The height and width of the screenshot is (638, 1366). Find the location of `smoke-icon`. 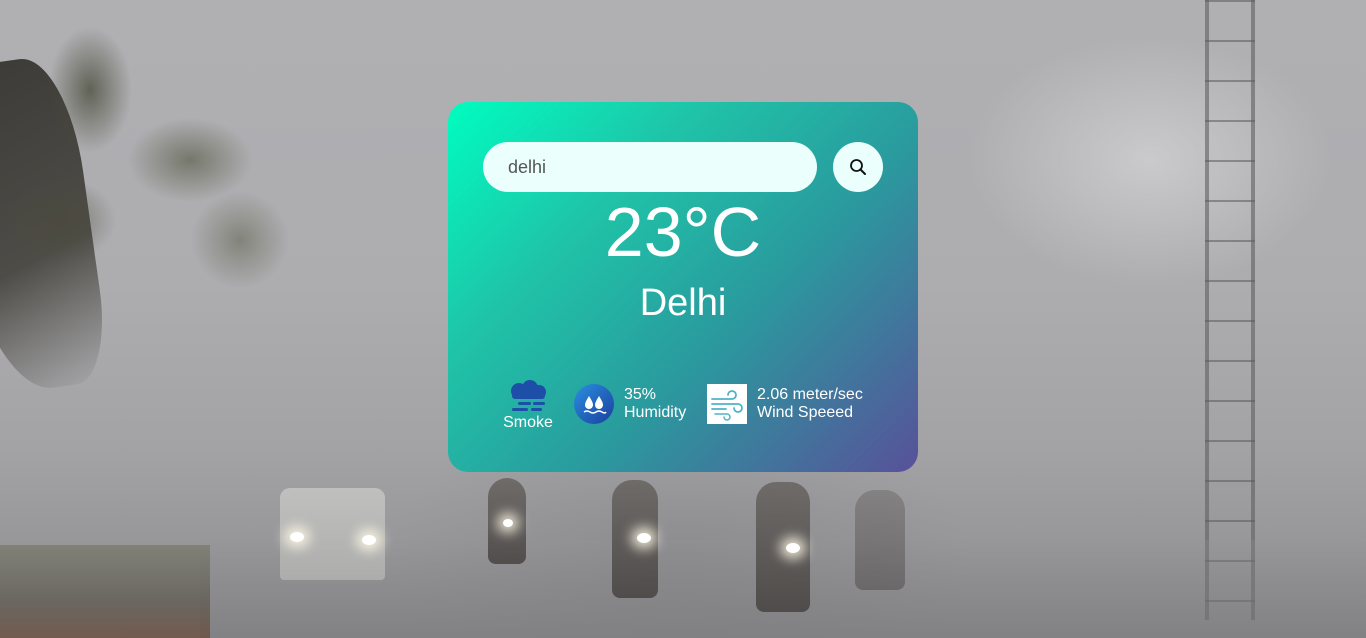

smoke-icon is located at coordinates (528, 395).